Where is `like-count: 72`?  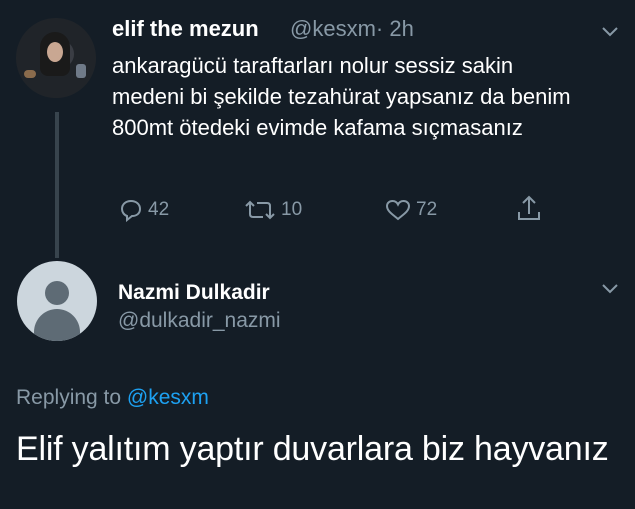
like-count: 72 is located at coordinates (427, 209).